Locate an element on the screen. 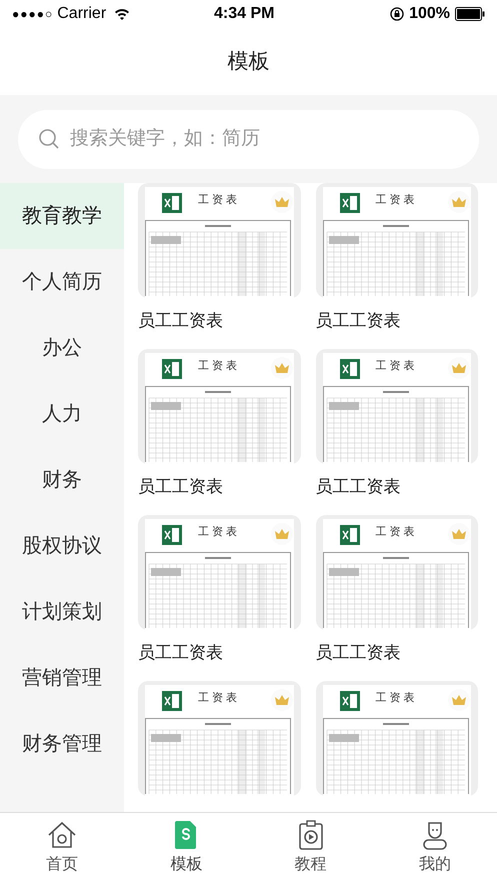 This screenshot has width=497, height=883. category-item: 营销管理 is located at coordinates (62, 678).